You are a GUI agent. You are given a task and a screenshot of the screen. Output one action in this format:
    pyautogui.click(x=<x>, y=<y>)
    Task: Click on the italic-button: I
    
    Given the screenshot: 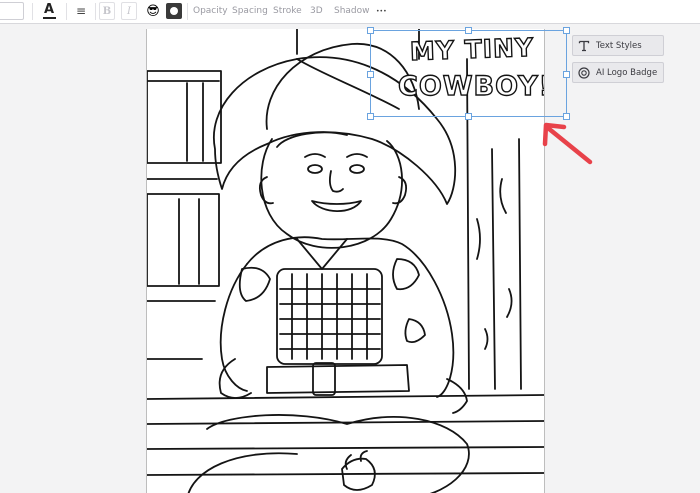 What is the action you would take?
    pyautogui.click(x=129, y=11)
    